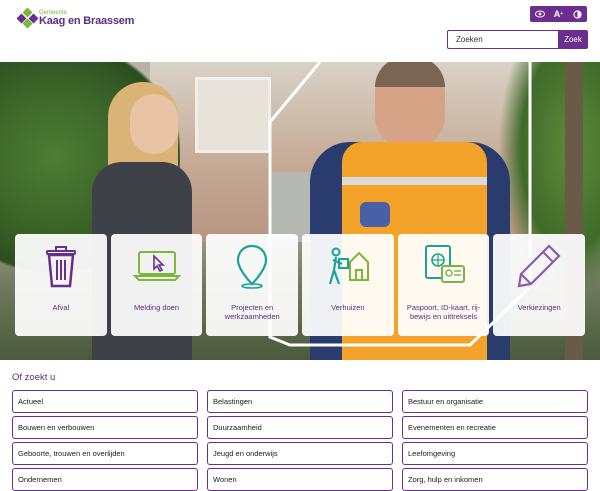  Describe the element at coordinates (300, 453) in the screenshot. I see `topic-link-jeugd: Jeugd en onderwijs` at that location.